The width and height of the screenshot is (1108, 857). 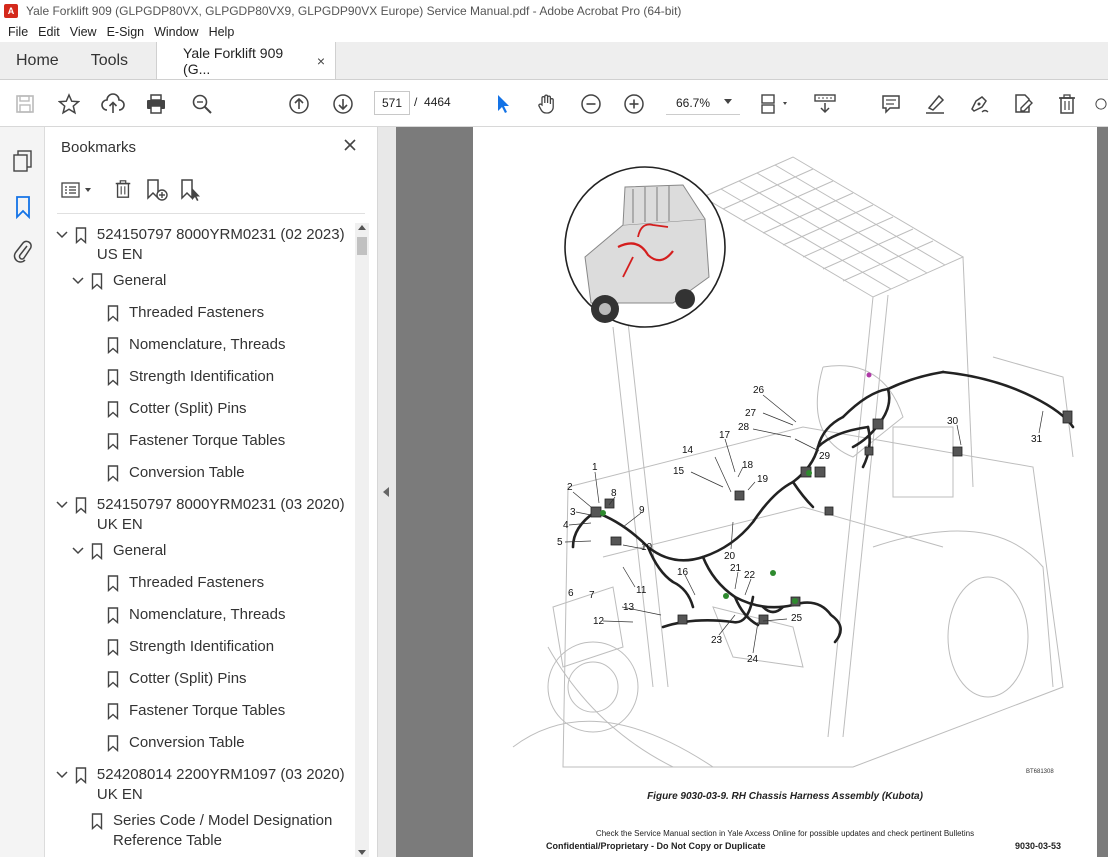 I want to click on scroll-mode-icon, so click(x=825, y=104).